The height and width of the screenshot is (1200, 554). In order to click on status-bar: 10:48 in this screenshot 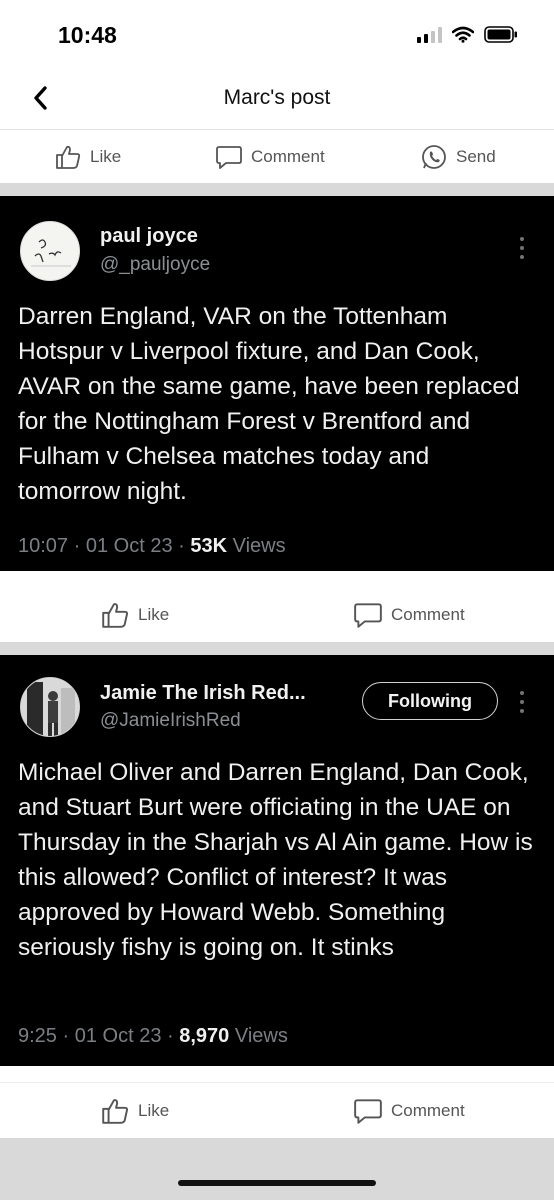, I will do `click(277, 33)`.